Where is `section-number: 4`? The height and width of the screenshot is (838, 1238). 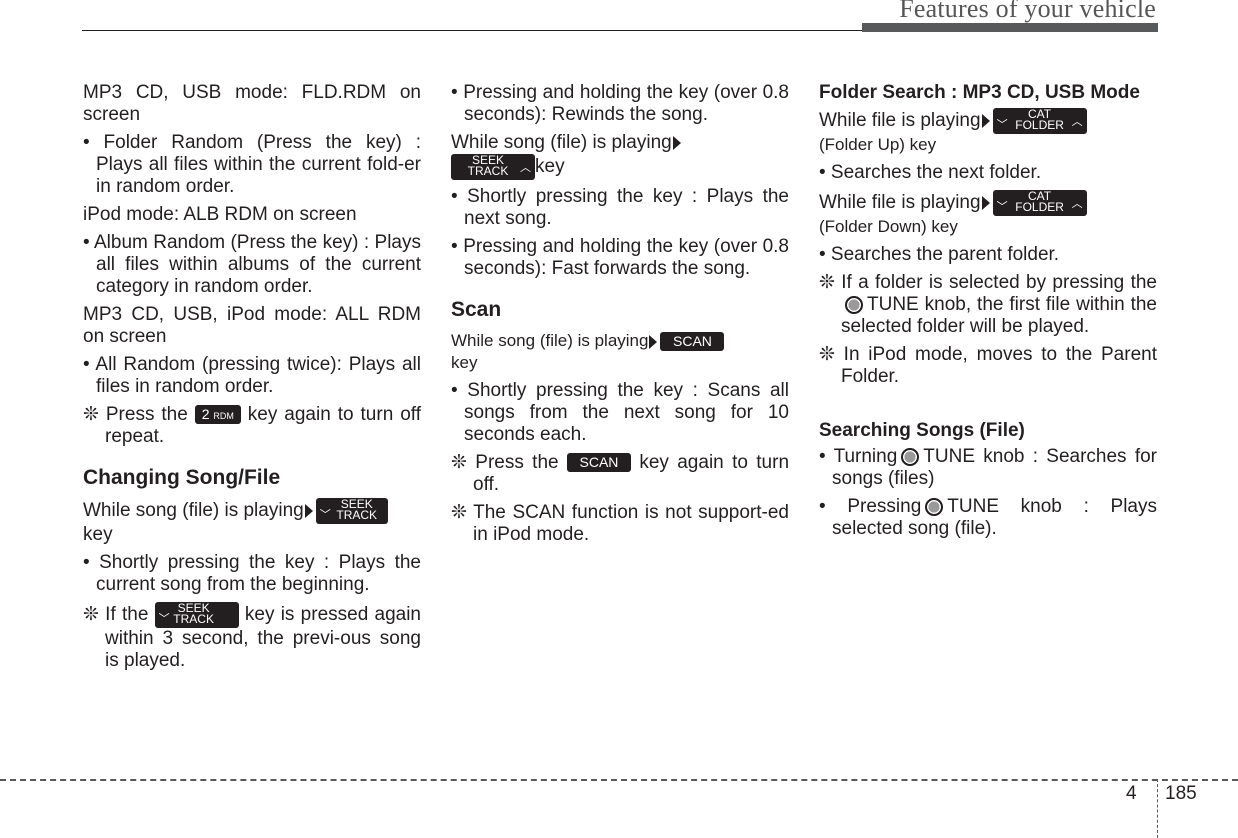
section-number: 4 is located at coordinates (1131, 793).